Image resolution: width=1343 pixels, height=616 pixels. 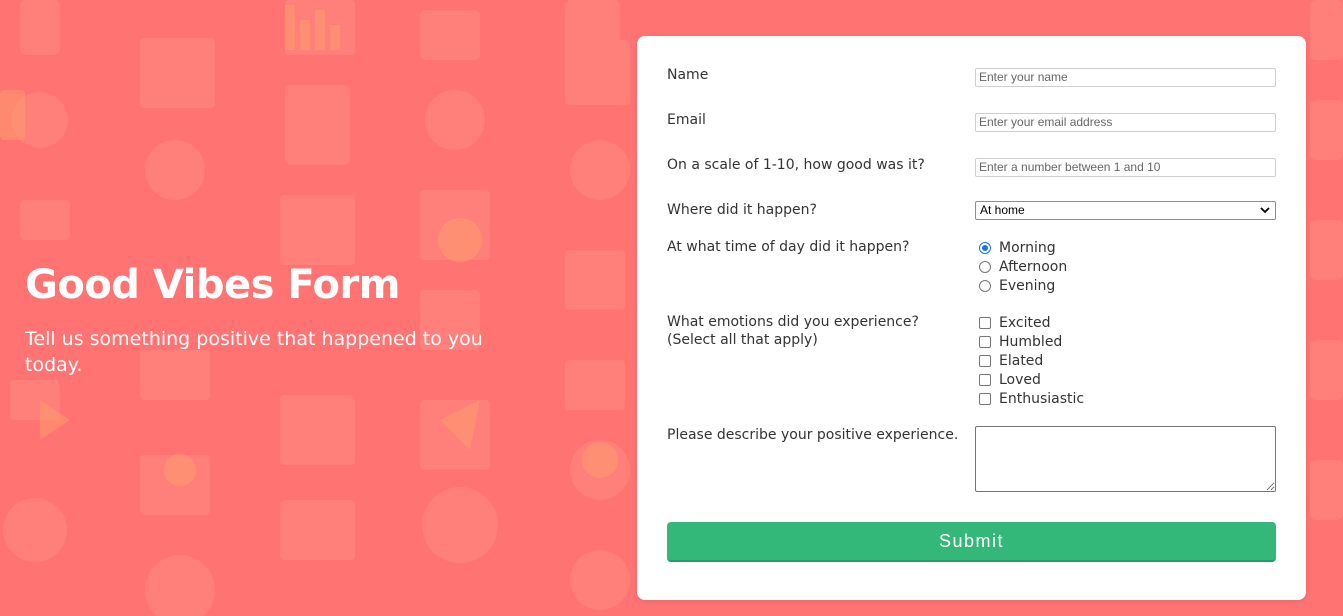 What do you see at coordinates (212, 285) in the screenshot?
I see `page-title: Good Vibes Form` at bounding box center [212, 285].